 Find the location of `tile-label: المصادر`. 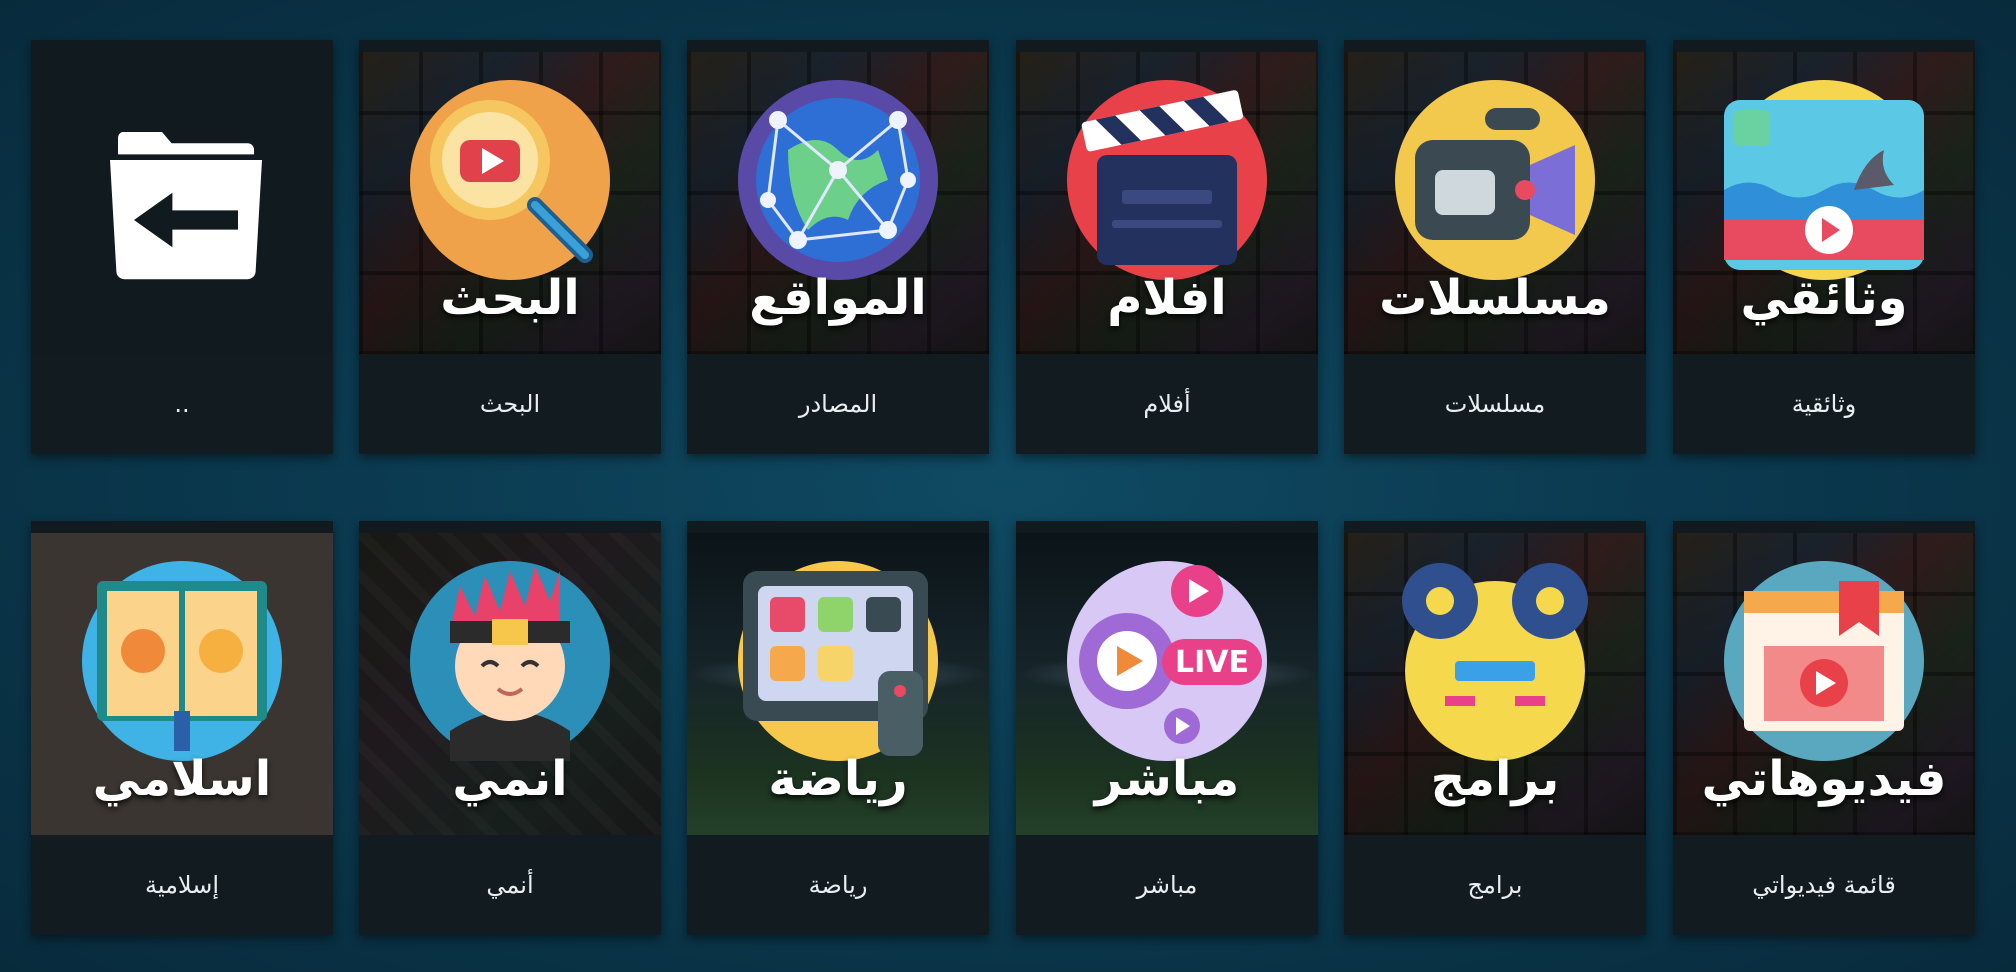

tile-label: المصادر is located at coordinates (838, 404).